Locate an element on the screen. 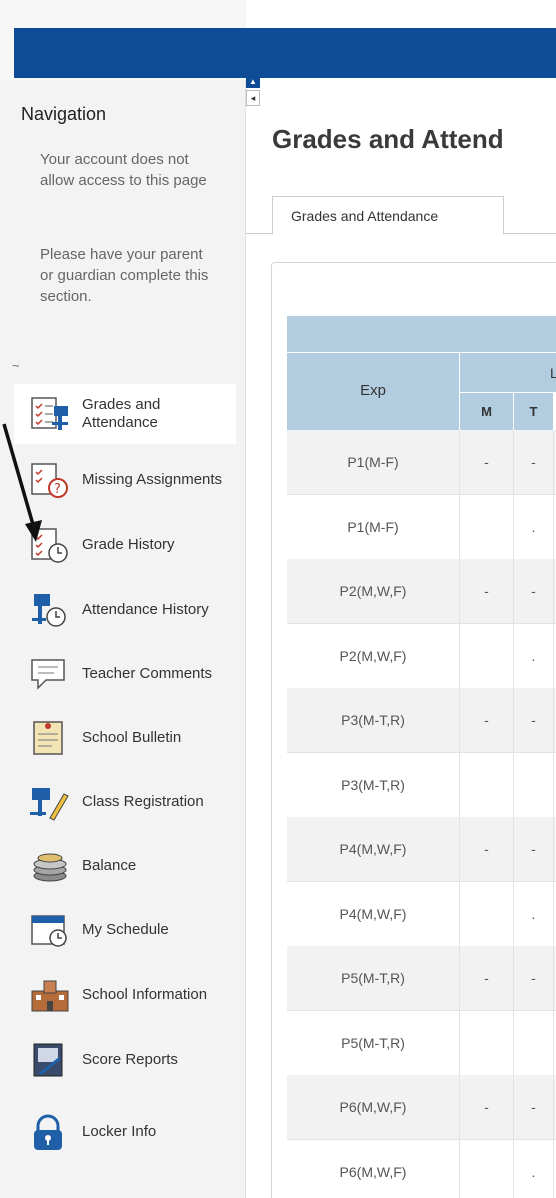  table-row: P5(M-T,R) is located at coordinates (421, 1043).